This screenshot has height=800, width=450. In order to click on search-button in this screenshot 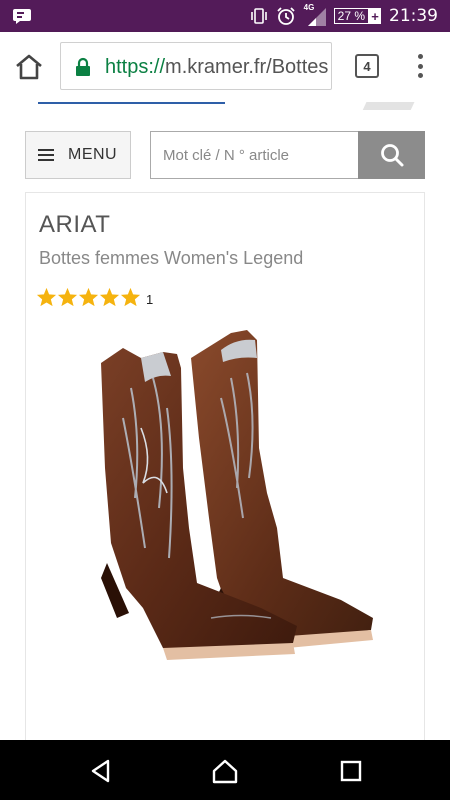, I will do `click(391, 155)`.